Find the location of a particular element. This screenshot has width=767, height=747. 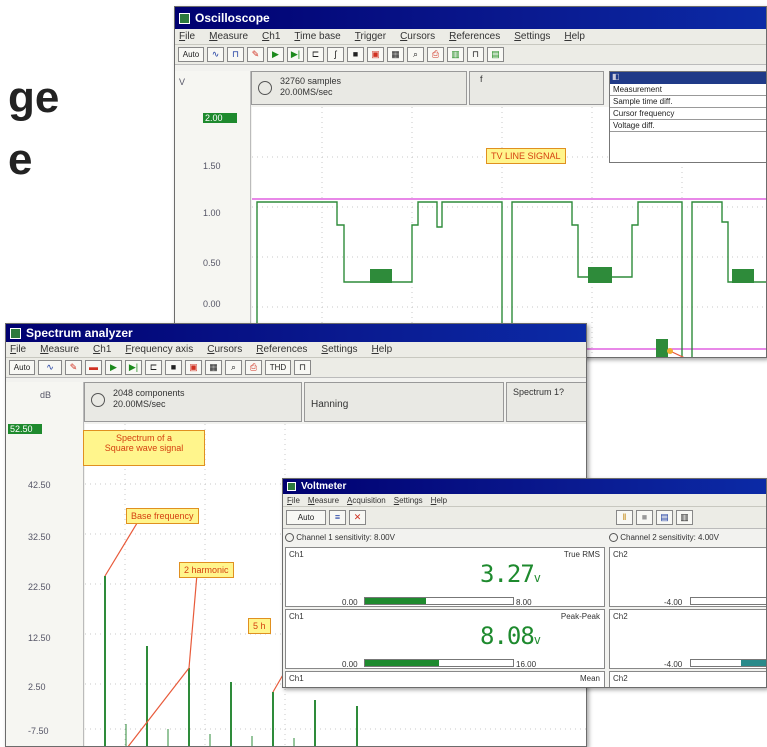

pause-icon: ‖ is located at coordinates (624, 517).